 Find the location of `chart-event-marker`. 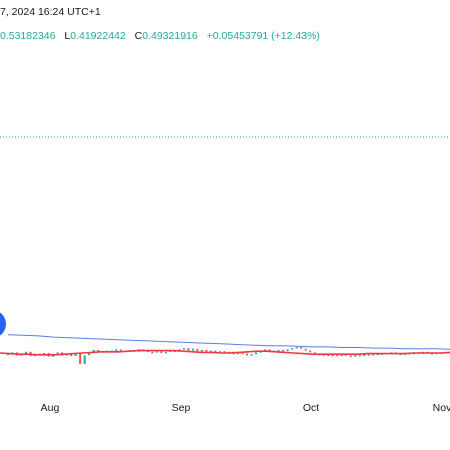

chart-event-marker is located at coordinates (3, 324).